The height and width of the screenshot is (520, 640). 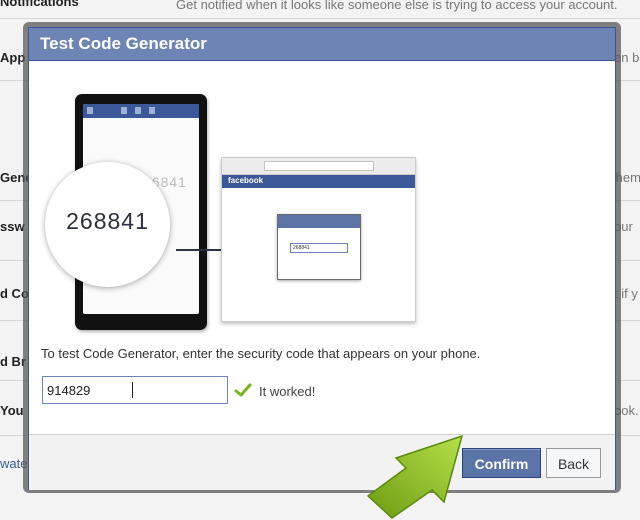 I want to click on mini-code-input: 268841, so click(x=319, y=248).